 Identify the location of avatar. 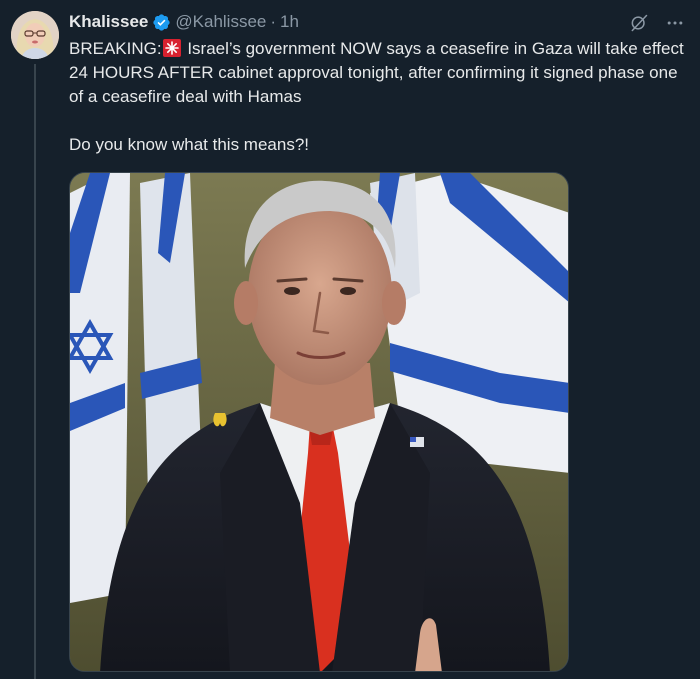
(35, 35).